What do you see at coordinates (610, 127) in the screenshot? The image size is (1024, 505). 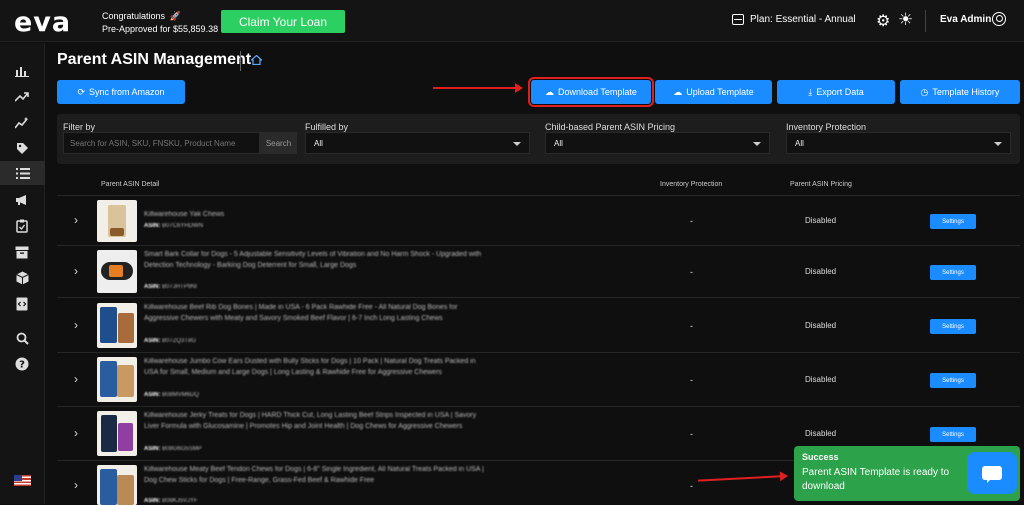 I see `pricing-filter-label: Child-based Parent ASIN Pricing` at bounding box center [610, 127].